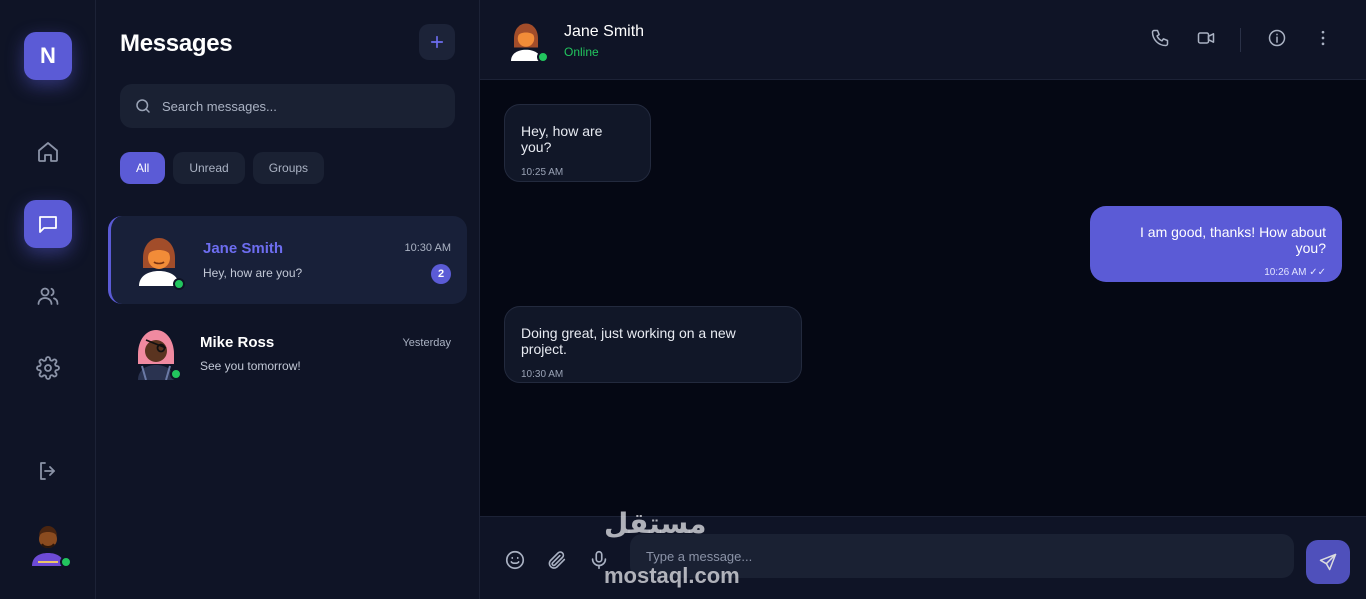 Image resolution: width=1366 pixels, height=599 pixels. I want to click on phone-icon, so click(1160, 38).